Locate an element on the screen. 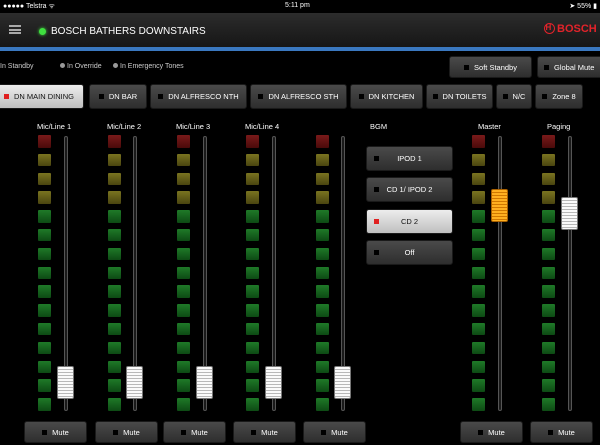 The width and height of the screenshot is (600, 445). paging-fader-knob is located at coordinates (569, 213).